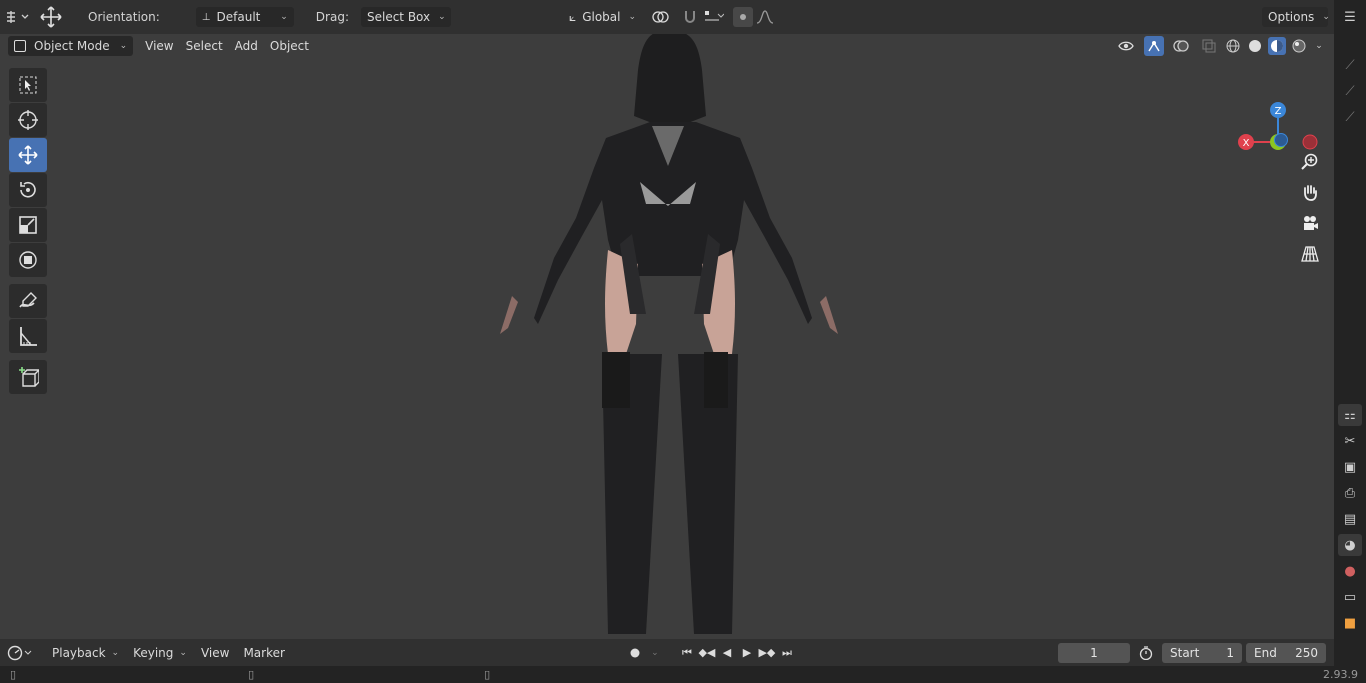 This screenshot has width=1366, height=683. Describe the element at coordinates (215, 653) in the screenshot. I see `timeline-menu-view: View` at that location.